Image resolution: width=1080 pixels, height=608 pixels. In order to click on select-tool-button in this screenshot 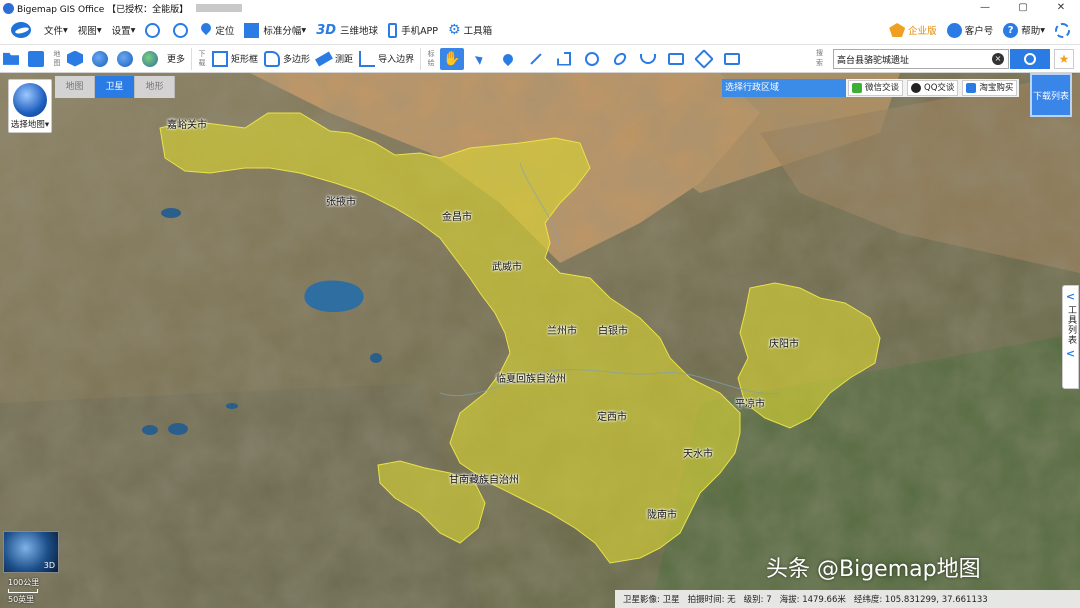, I will do `click(480, 59)`.